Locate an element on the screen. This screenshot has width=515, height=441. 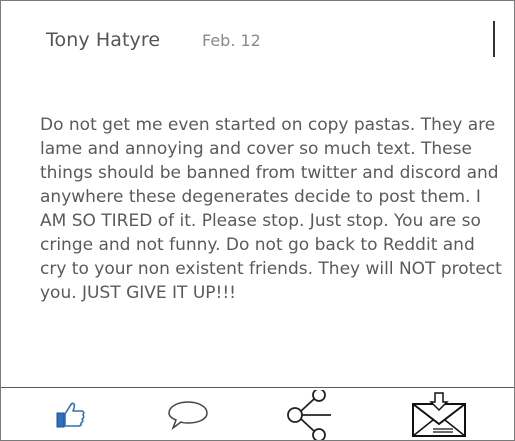
speech-bubble-icon is located at coordinates (188, 415).